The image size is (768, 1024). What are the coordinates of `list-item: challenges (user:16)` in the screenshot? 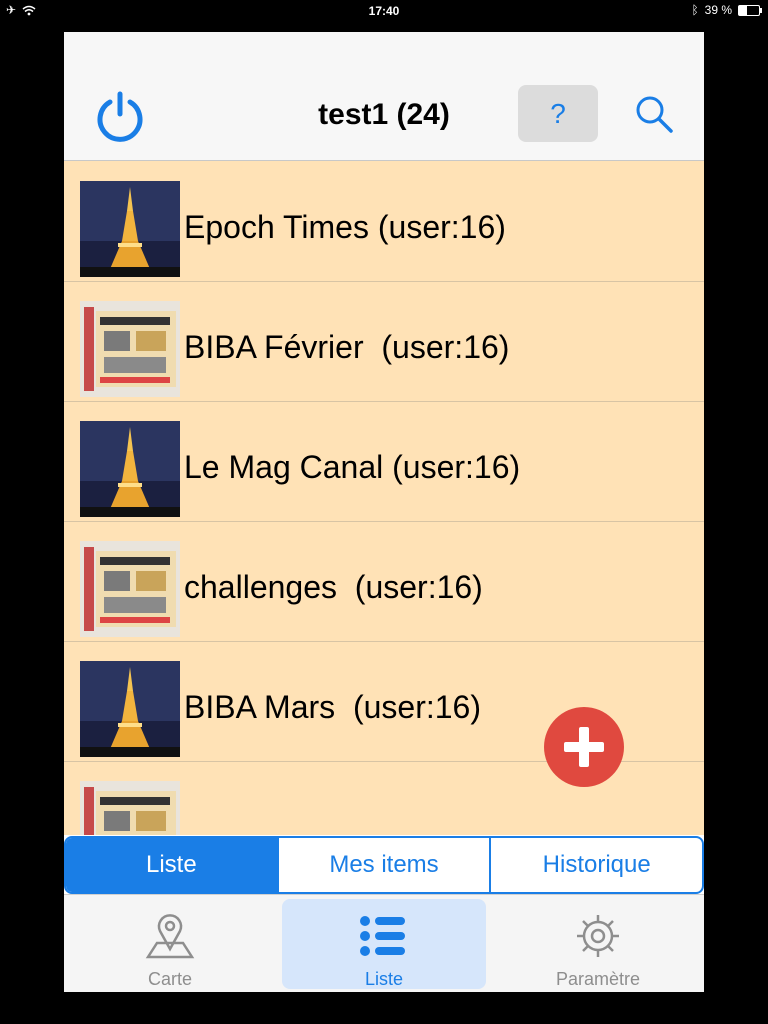 It's located at (384, 581).